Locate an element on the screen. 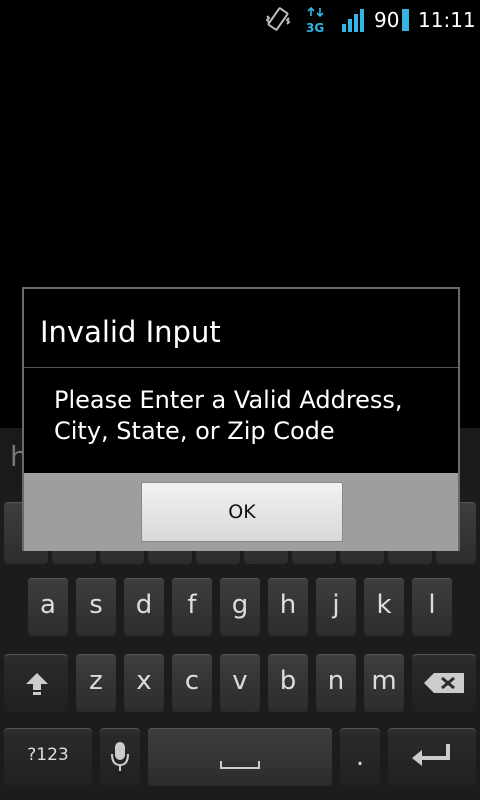  clock-time: 11:11 is located at coordinates (447, 20).